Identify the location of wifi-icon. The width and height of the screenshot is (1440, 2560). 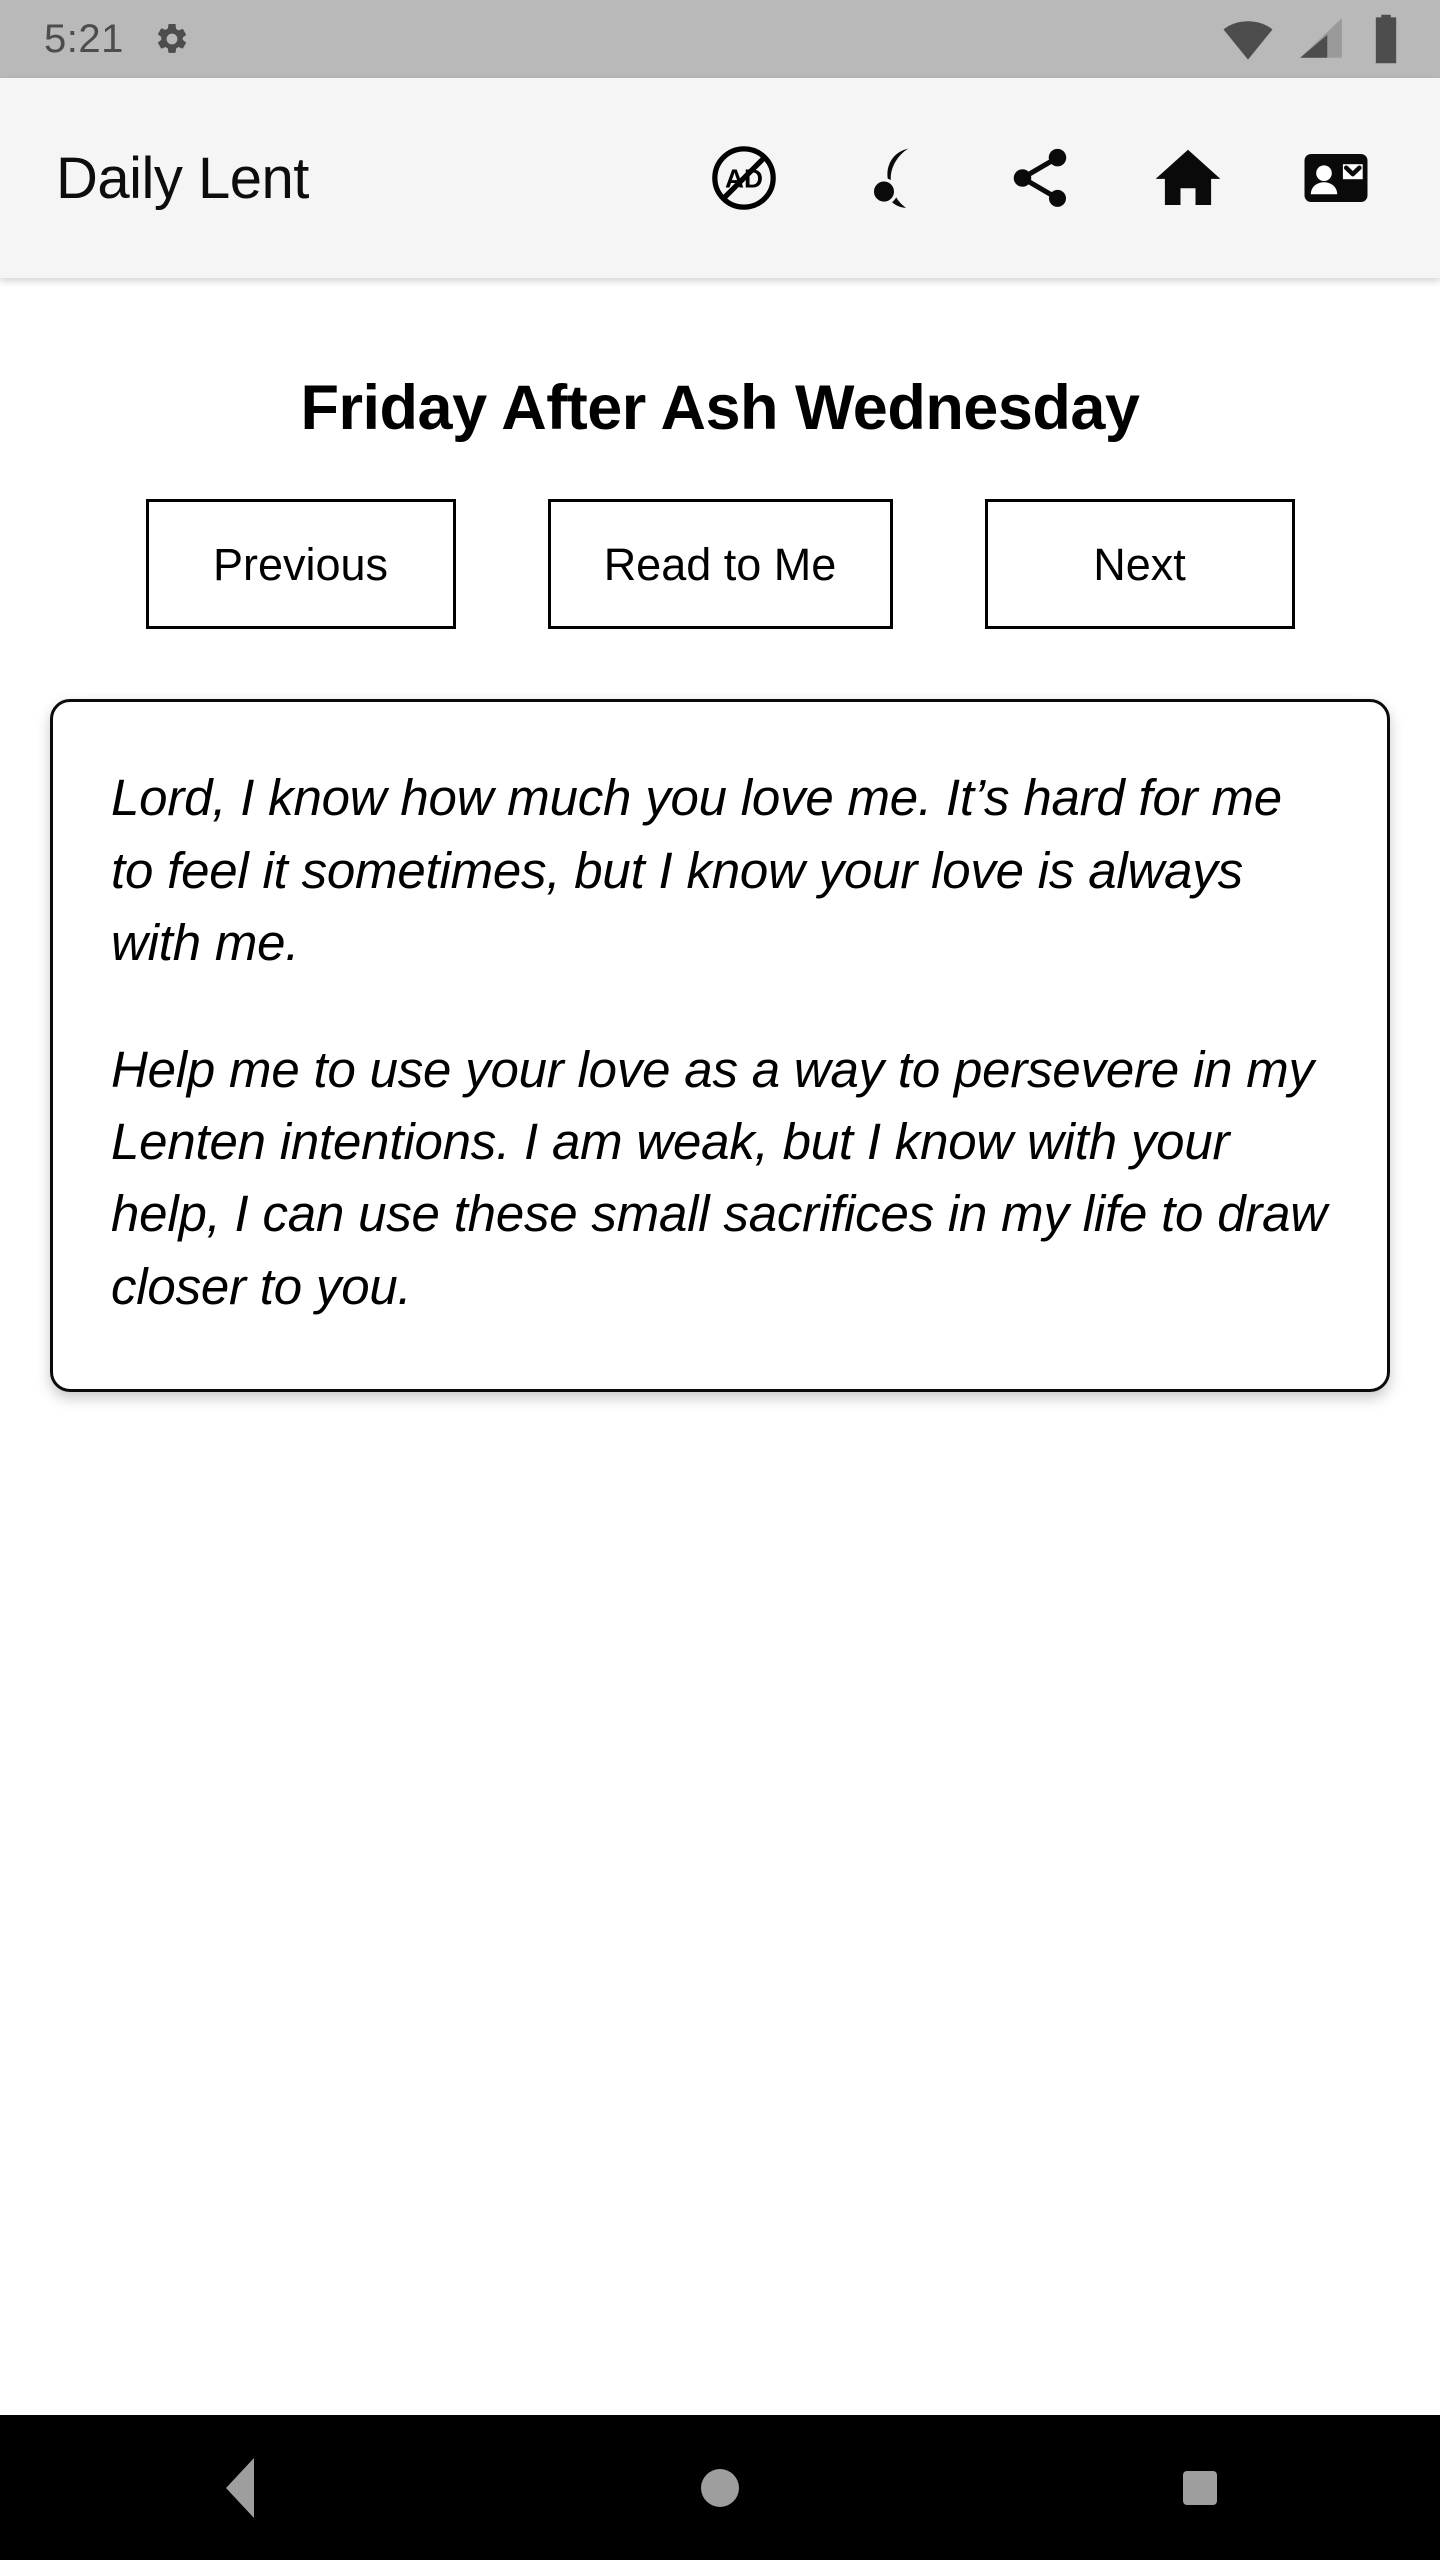
(1248, 39).